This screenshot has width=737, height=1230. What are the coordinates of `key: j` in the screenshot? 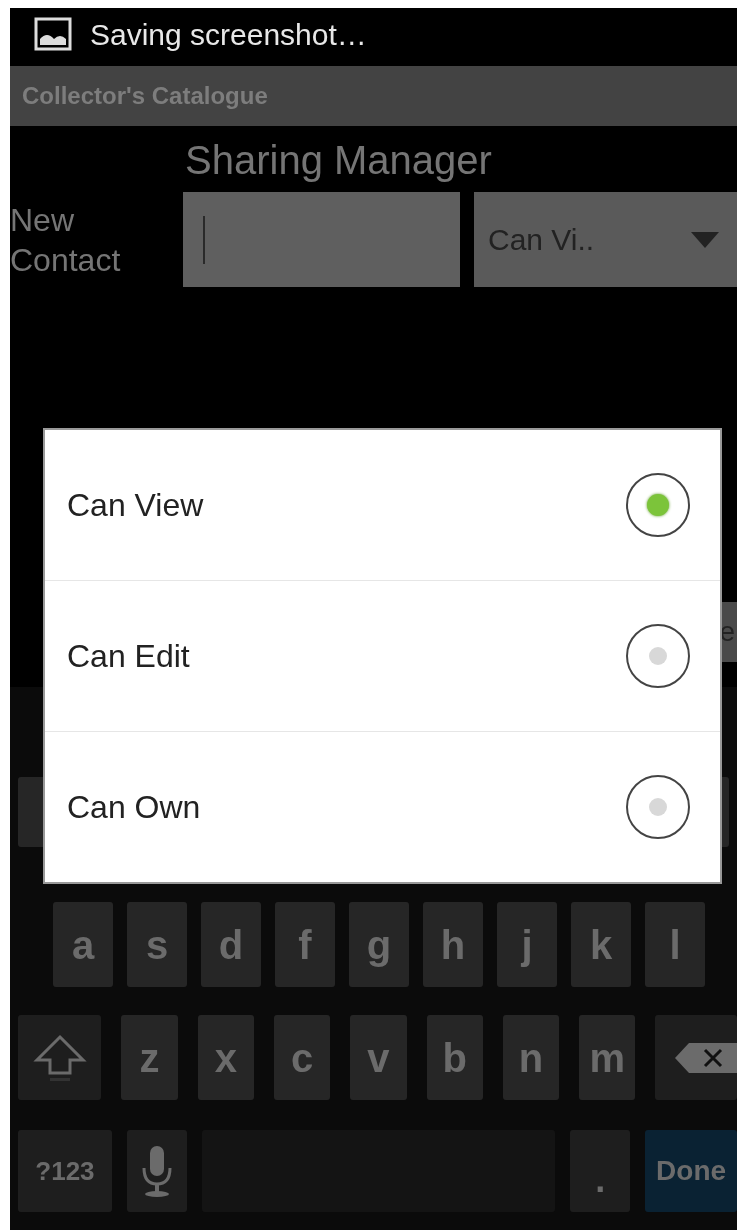 It's located at (527, 944).